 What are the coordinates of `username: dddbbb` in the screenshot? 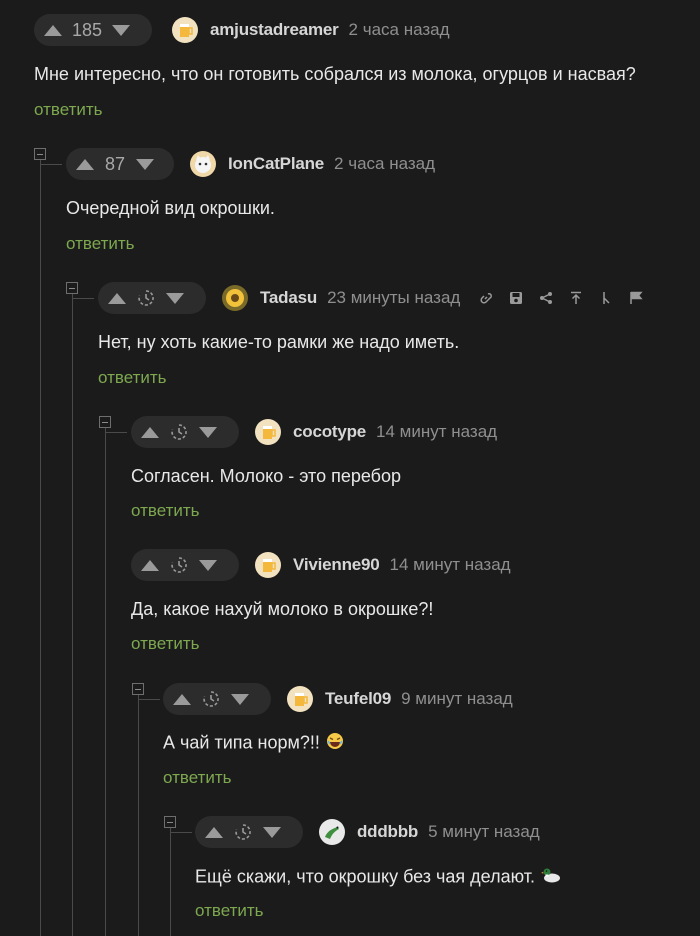 It's located at (387, 832).